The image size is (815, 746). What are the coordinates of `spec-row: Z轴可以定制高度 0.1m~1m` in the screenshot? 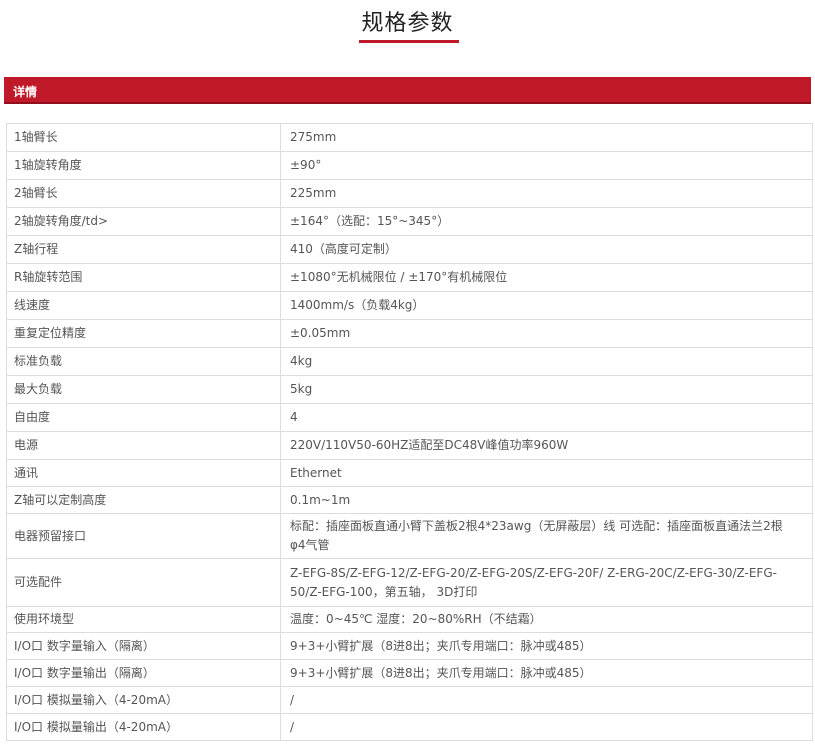 It's located at (409, 500).